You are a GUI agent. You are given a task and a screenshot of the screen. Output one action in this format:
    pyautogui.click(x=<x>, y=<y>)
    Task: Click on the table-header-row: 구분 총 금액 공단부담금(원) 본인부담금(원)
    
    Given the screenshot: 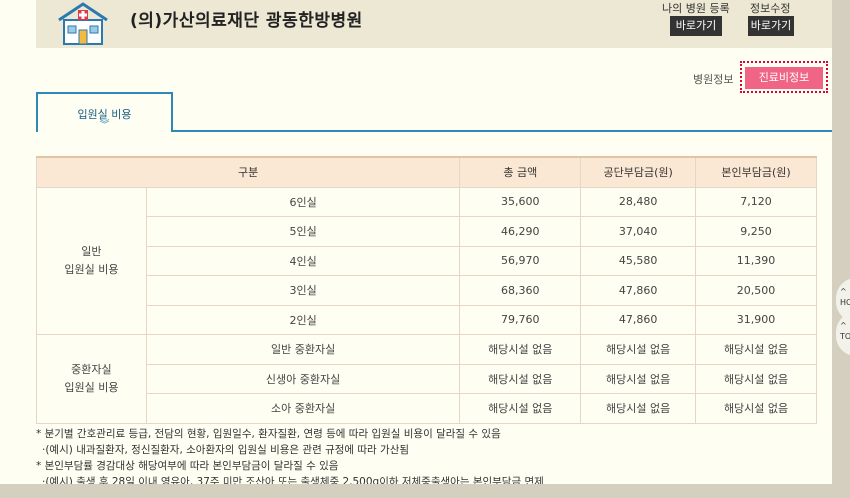 What is the action you would take?
    pyautogui.click(x=426, y=172)
    